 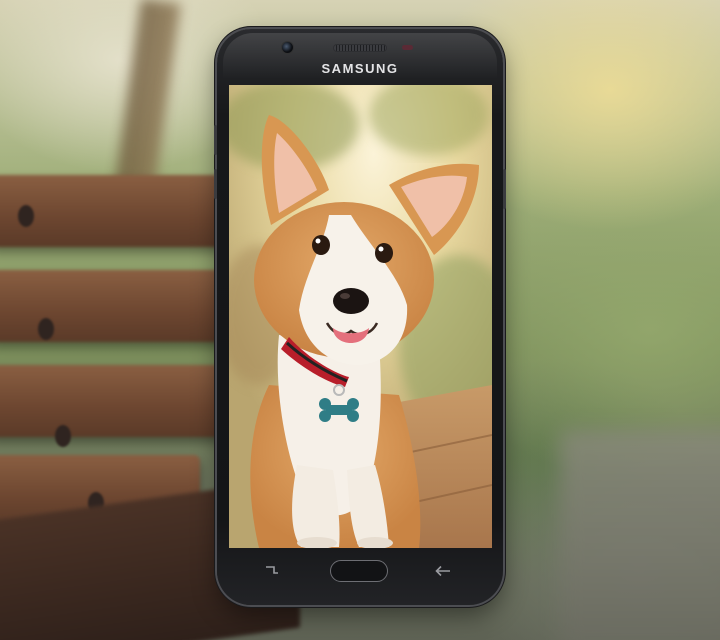 What do you see at coordinates (407, 47) in the screenshot?
I see `proximity-sensor` at bounding box center [407, 47].